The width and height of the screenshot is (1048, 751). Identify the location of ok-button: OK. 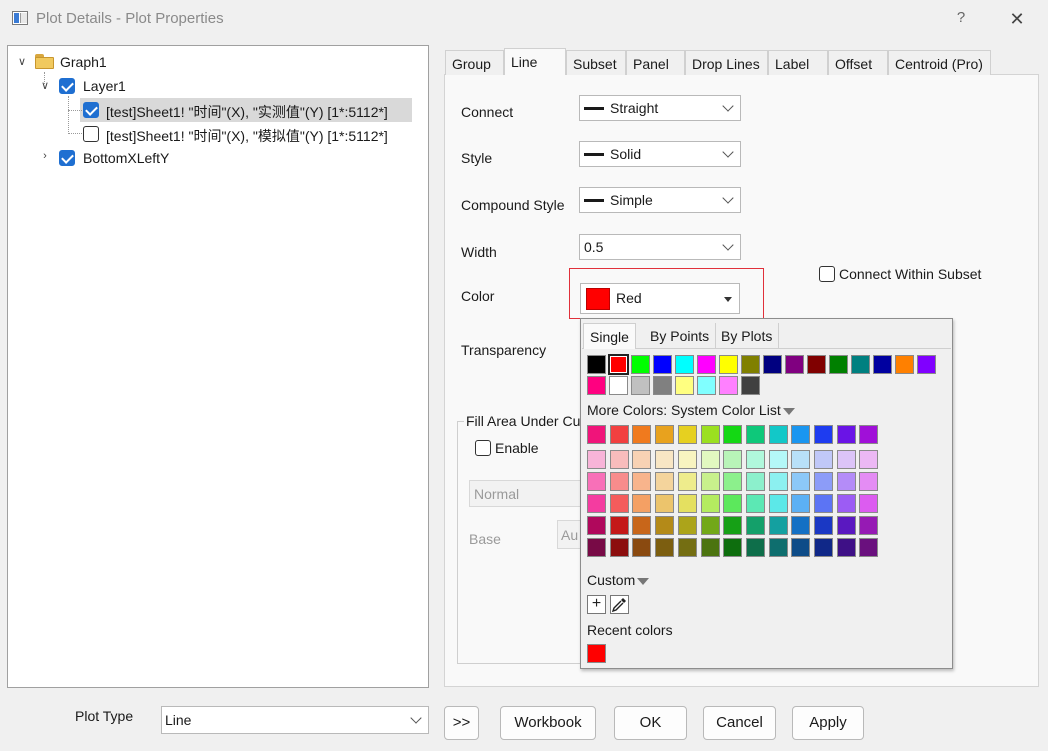
(650, 723).